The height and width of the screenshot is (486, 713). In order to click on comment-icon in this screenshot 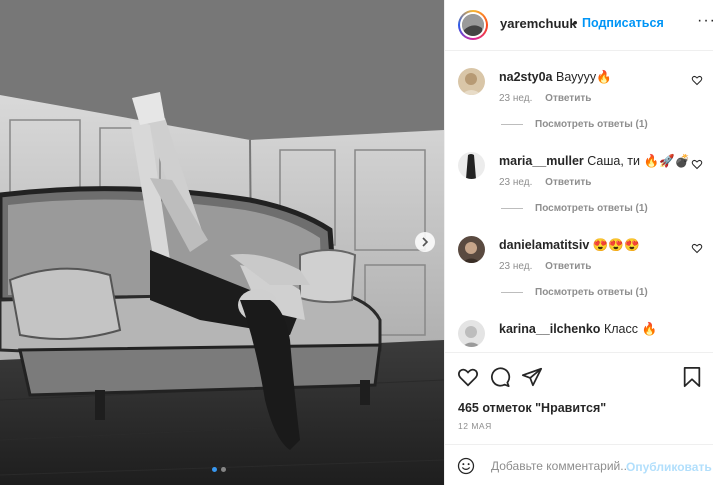, I will do `click(500, 377)`.